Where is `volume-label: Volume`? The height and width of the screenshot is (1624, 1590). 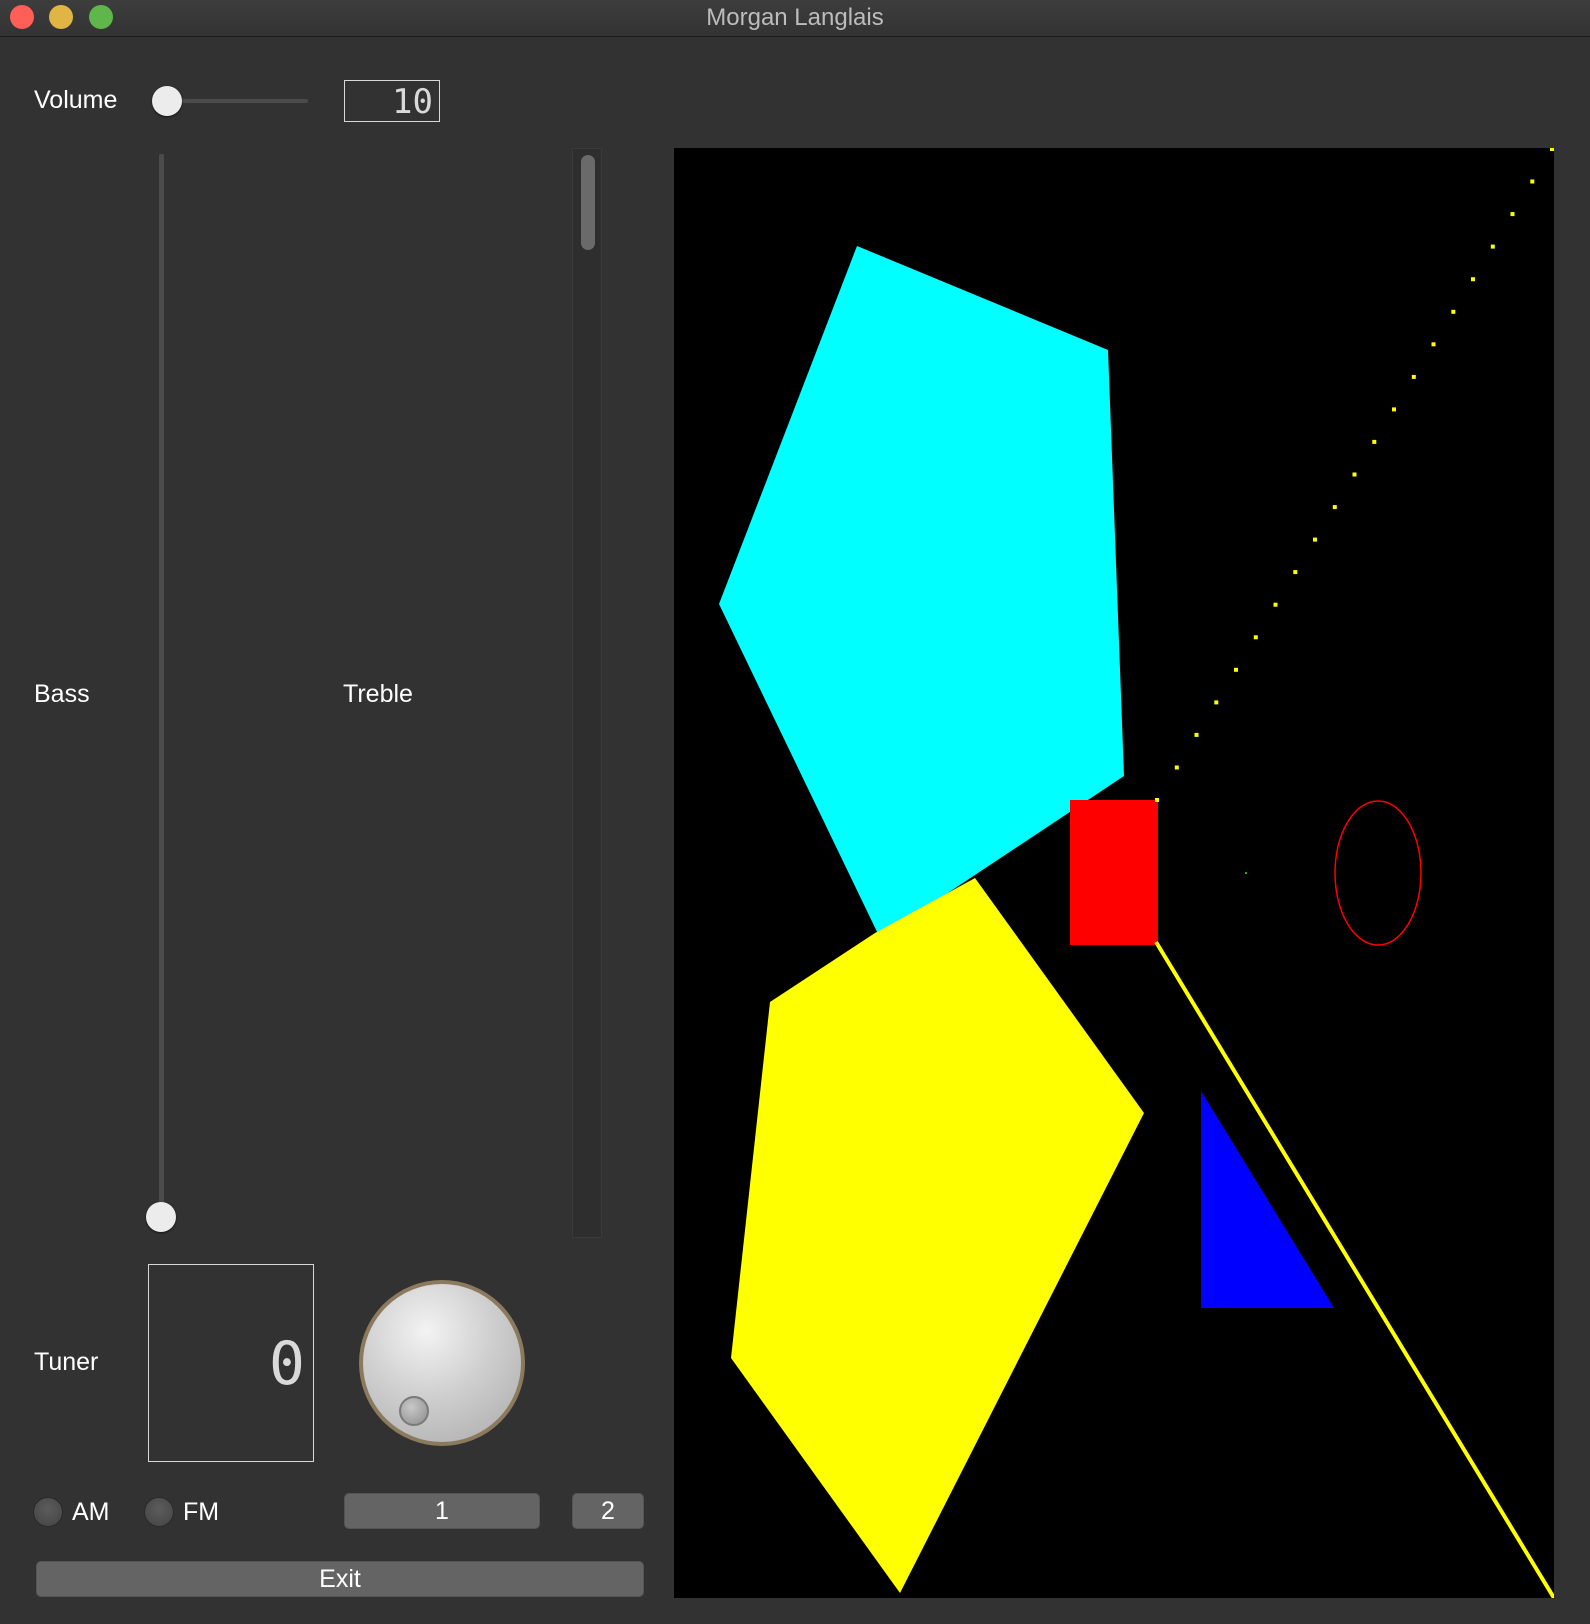
volume-label: Volume is located at coordinates (76, 100).